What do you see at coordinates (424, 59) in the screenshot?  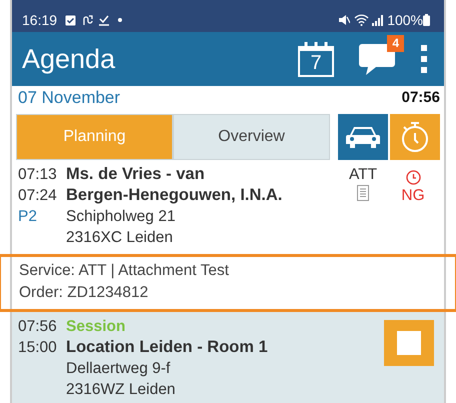 I see `menu-icon` at bounding box center [424, 59].